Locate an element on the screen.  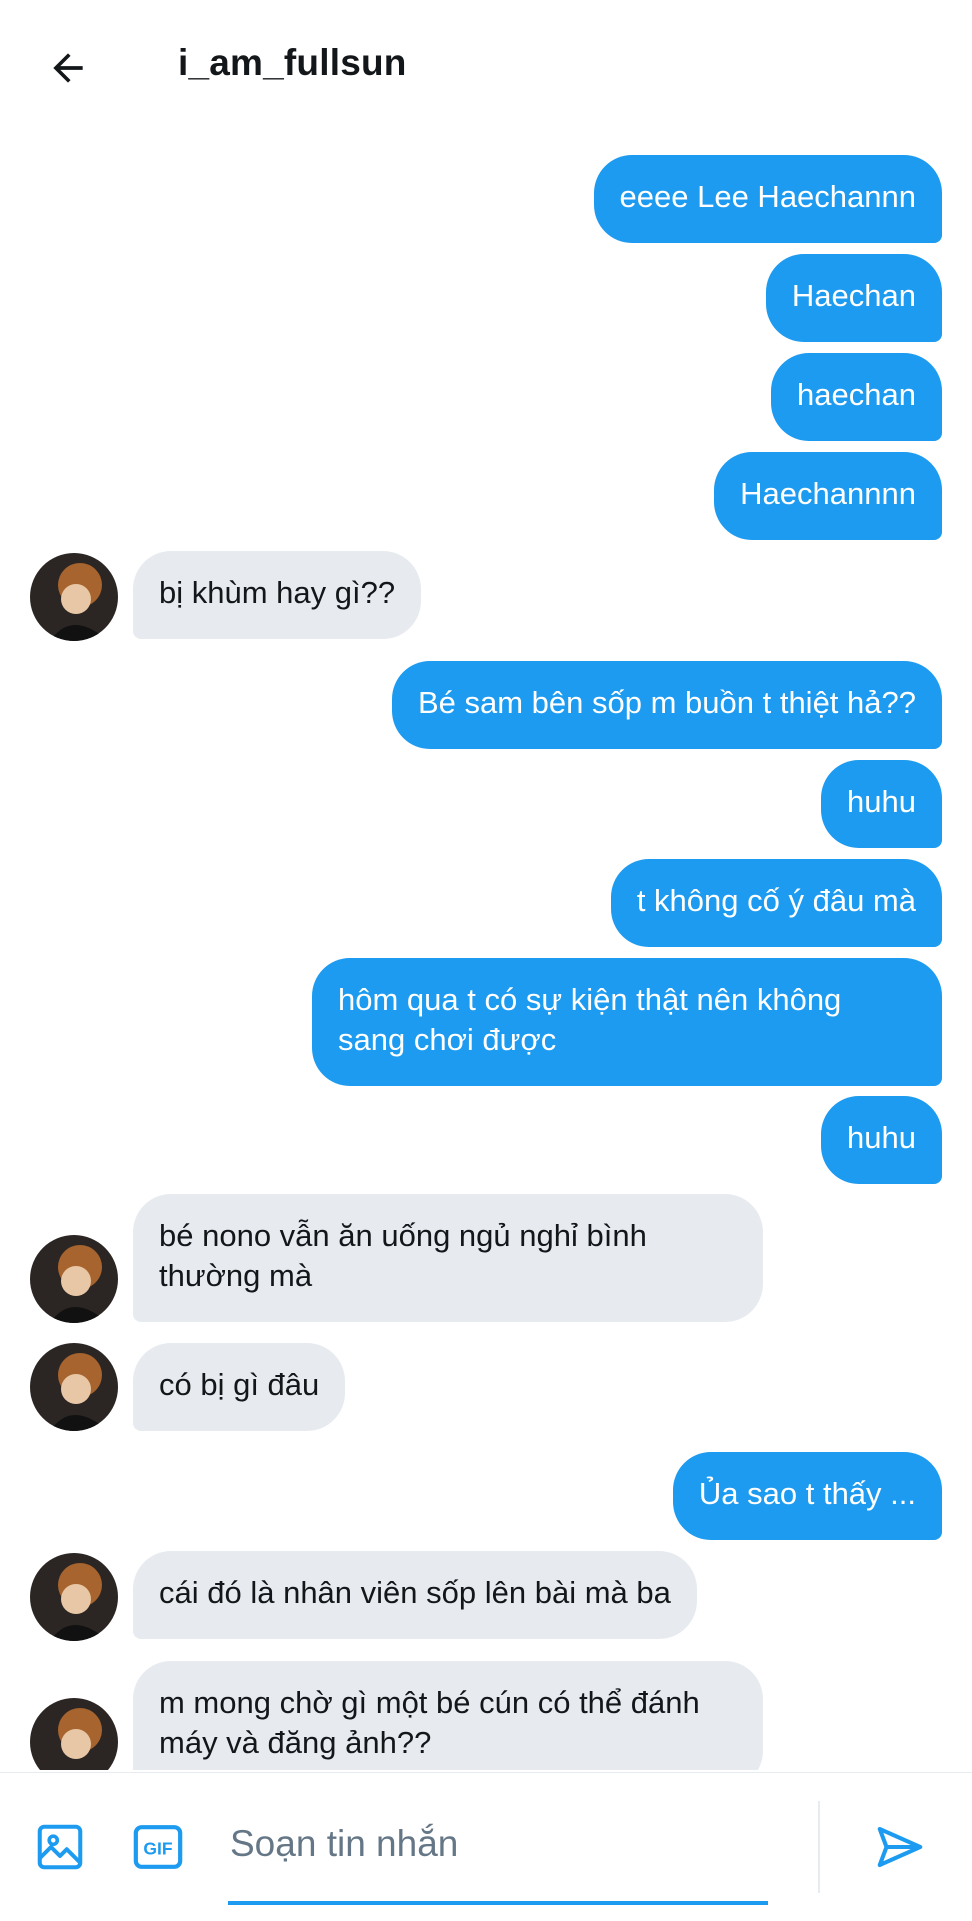
gif-label: GIF is located at coordinates (157, 1848).